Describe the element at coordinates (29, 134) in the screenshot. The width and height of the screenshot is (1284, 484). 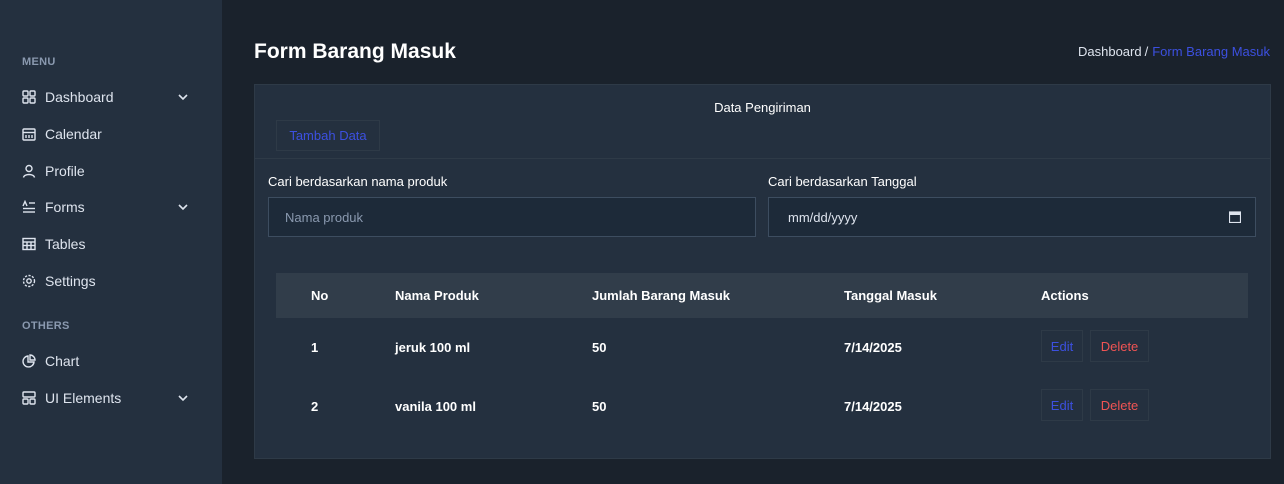
I see `calendar-icon` at that location.